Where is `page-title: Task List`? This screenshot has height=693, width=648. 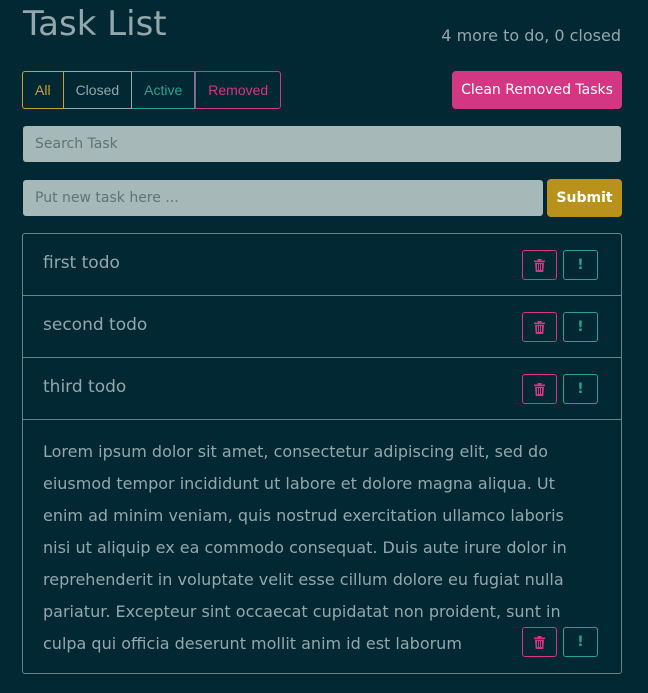
page-title: Task List is located at coordinates (95, 24).